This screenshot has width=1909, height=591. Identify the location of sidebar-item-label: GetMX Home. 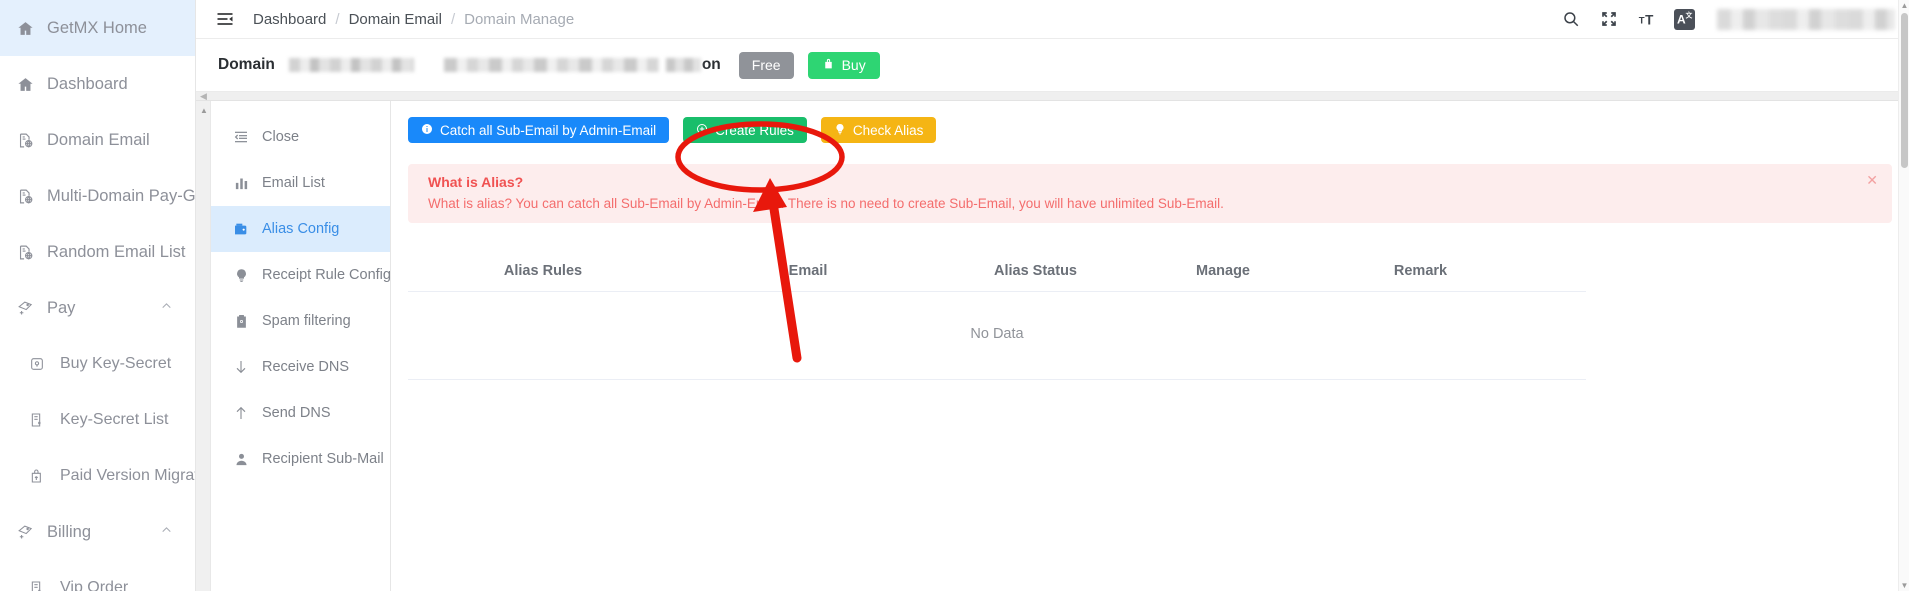
(97, 27).